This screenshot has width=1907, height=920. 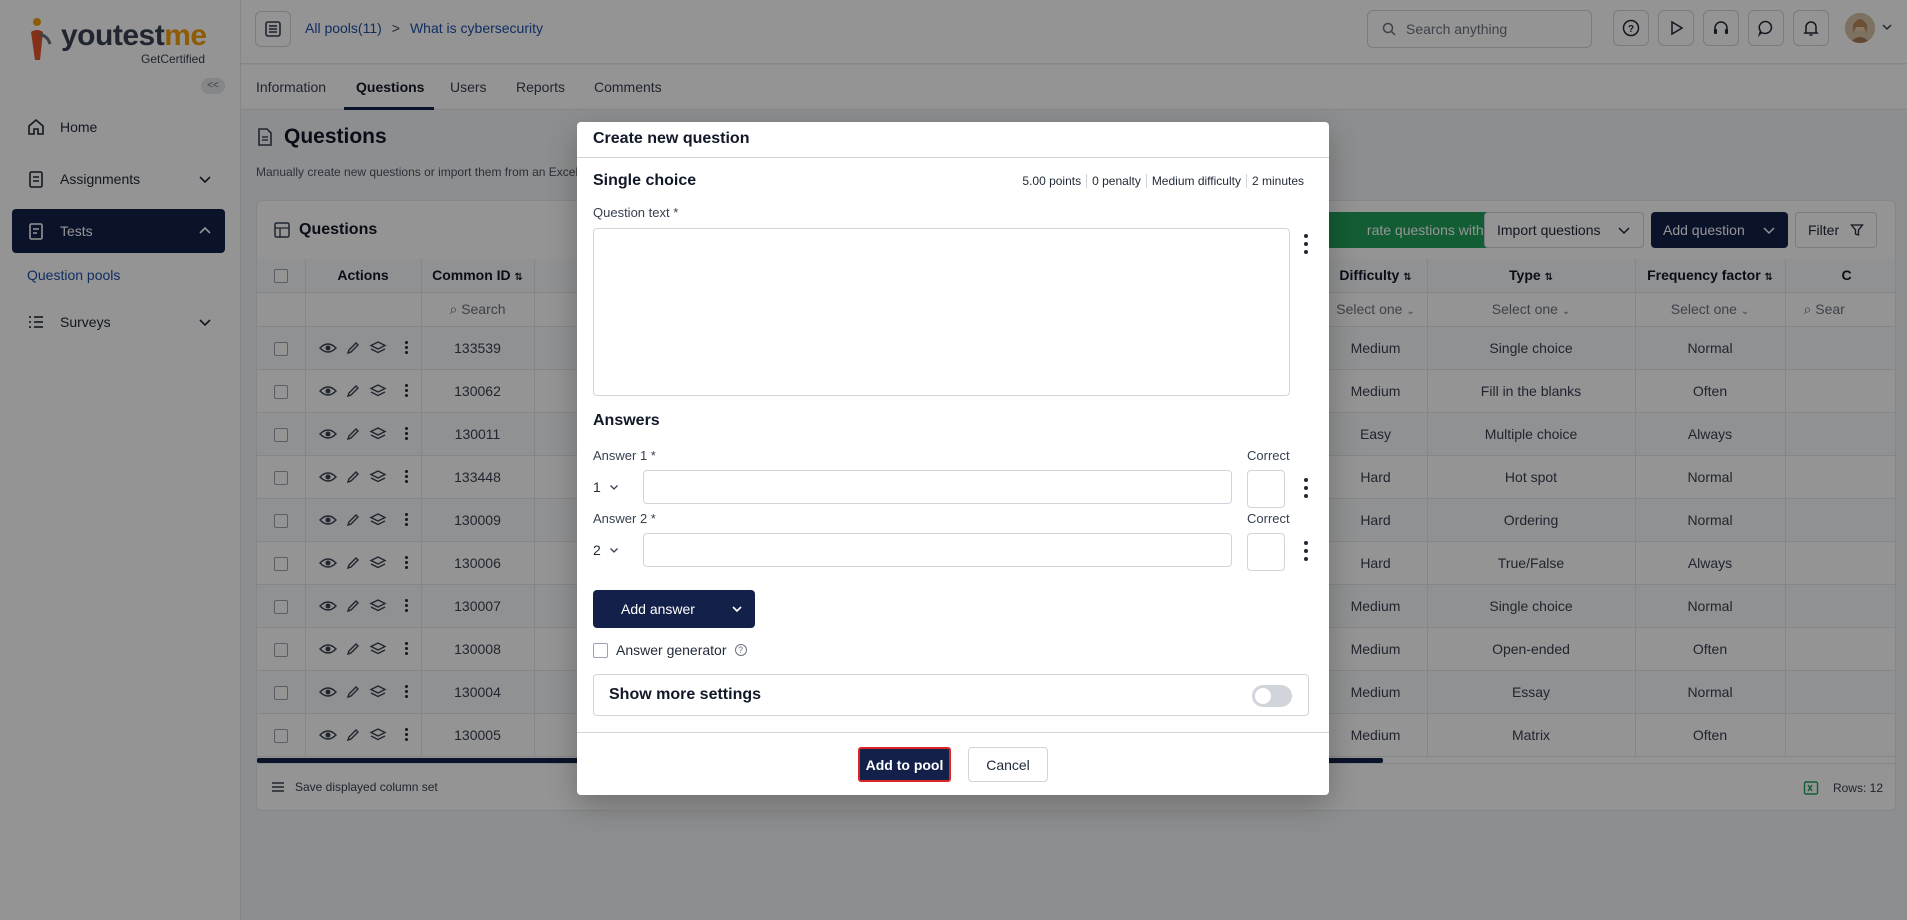 What do you see at coordinates (626, 420) in the screenshot?
I see `answers-heading: Answers` at bounding box center [626, 420].